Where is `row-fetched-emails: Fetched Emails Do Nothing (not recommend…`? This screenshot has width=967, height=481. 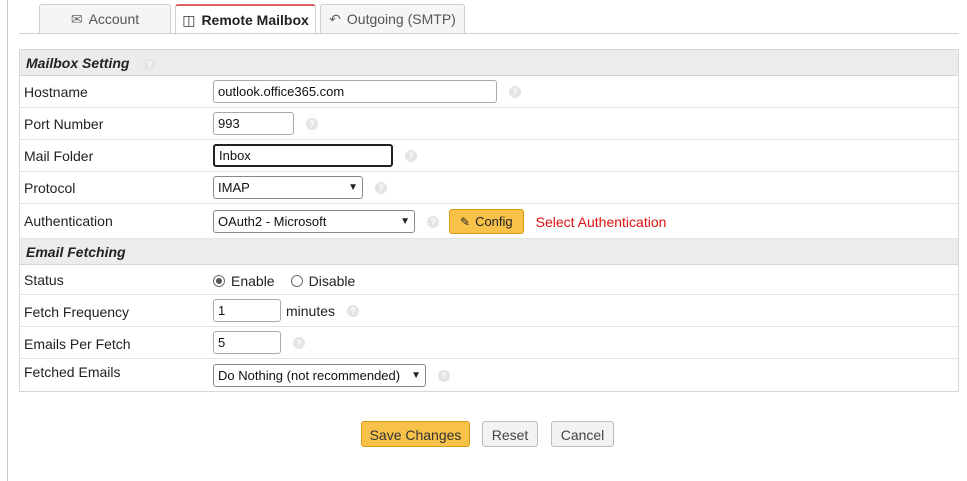
row-fetched-emails: Fetched Emails Do Nothing (not recommend… is located at coordinates (489, 375).